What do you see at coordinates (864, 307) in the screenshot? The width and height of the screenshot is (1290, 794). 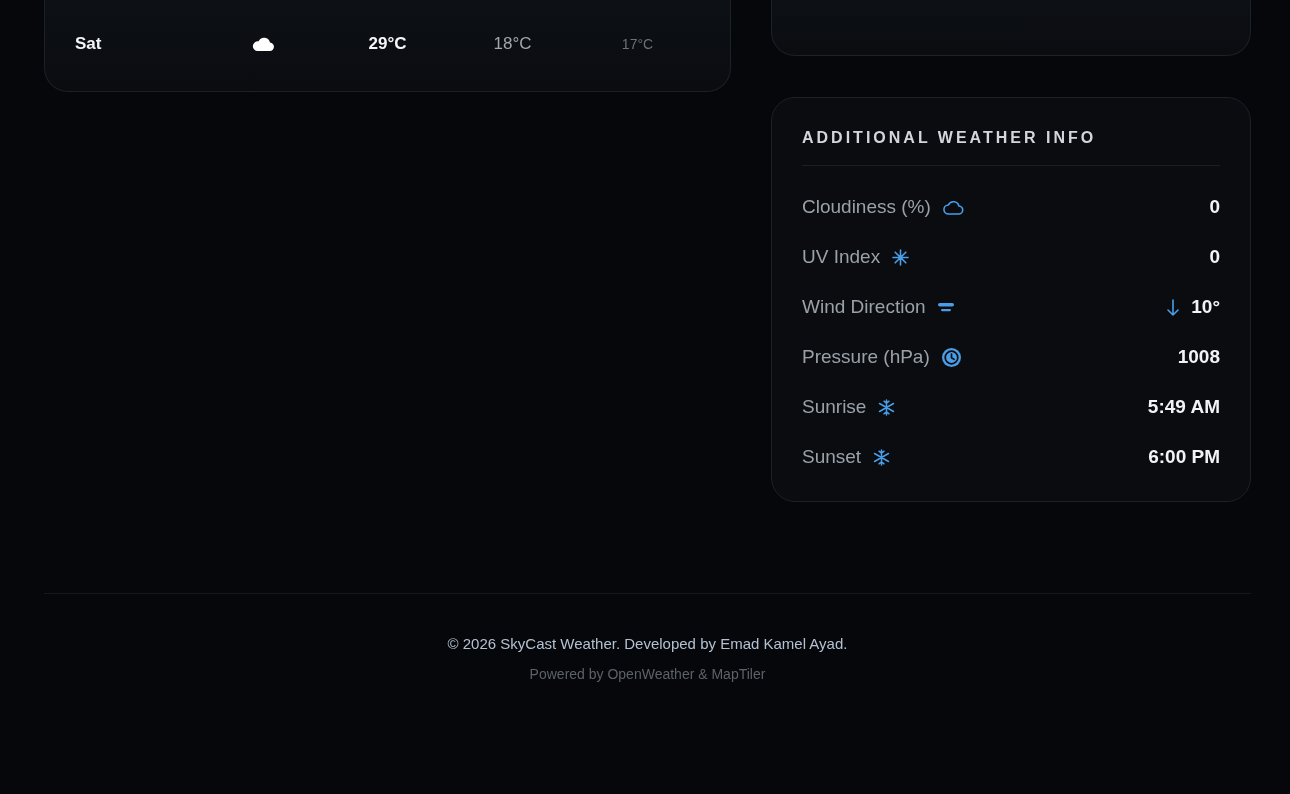 I see `info-label: Wind Direction` at bounding box center [864, 307].